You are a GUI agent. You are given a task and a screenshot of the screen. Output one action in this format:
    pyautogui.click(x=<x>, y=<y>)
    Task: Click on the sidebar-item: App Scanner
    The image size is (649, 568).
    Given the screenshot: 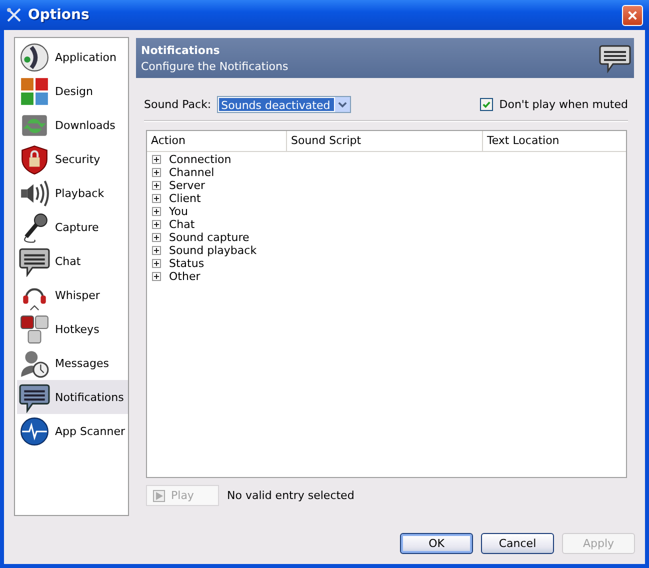 What is the action you would take?
    pyautogui.click(x=72, y=431)
    